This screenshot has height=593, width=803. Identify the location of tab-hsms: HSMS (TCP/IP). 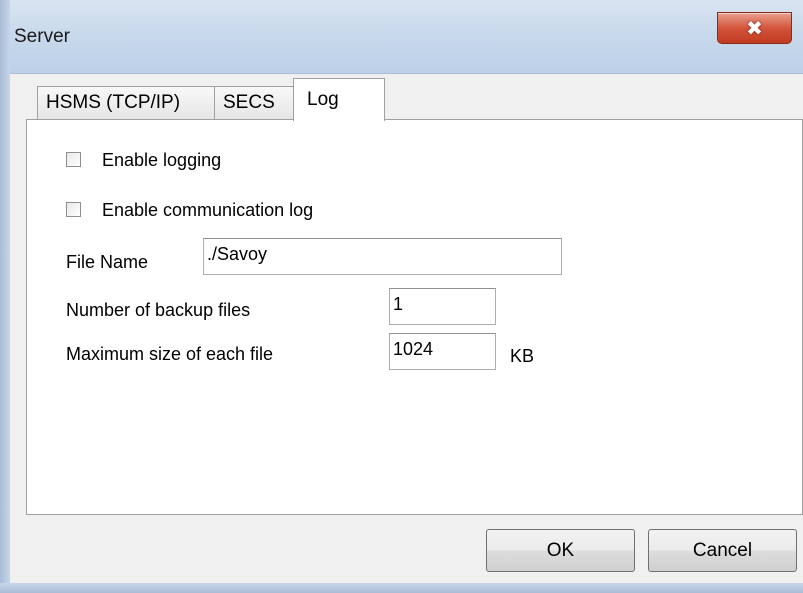
(126, 103).